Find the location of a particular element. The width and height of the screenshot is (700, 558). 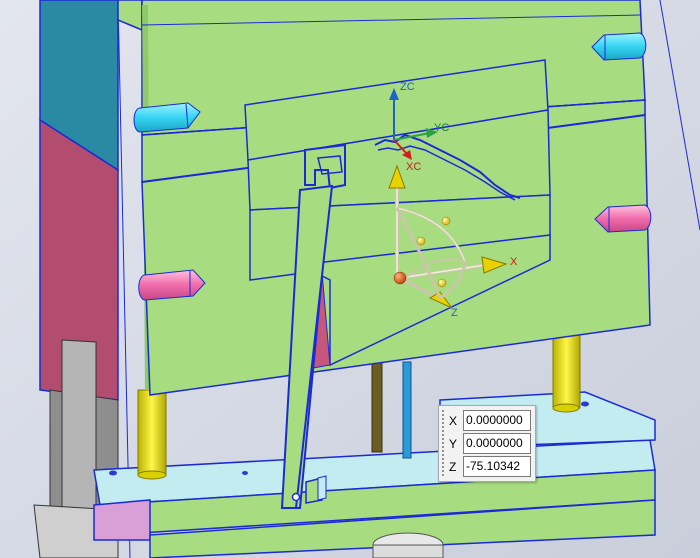

z-coordinate-row: Z -75.10342 is located at coordinates (490, 466).